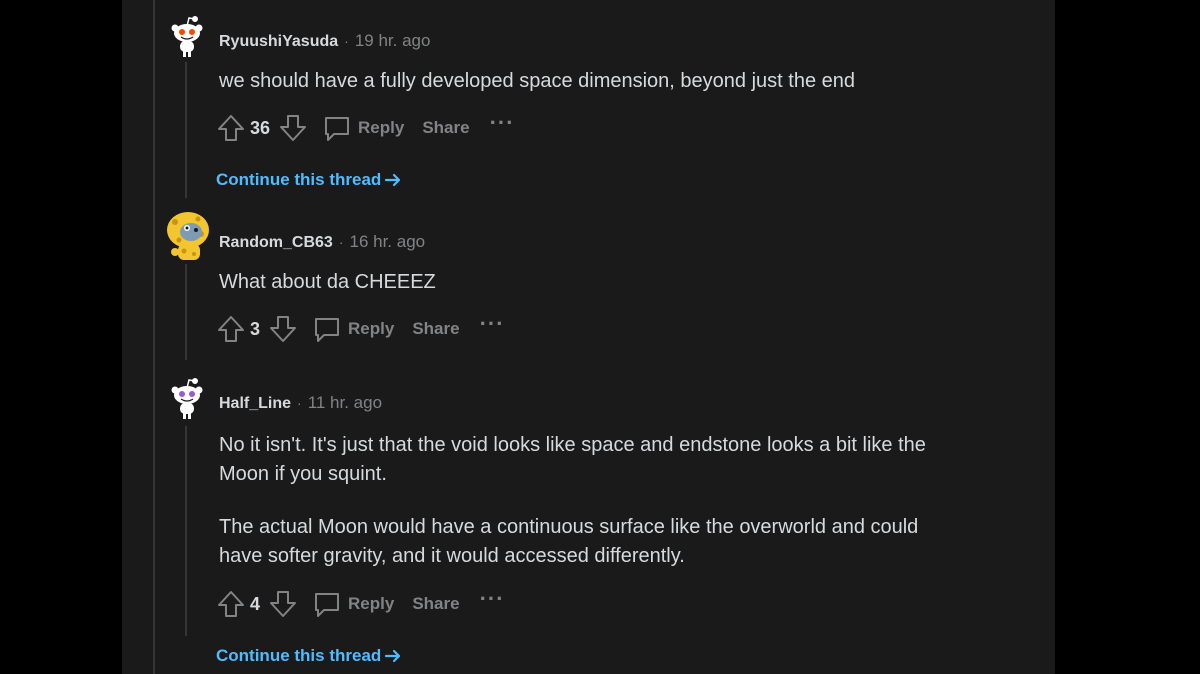 The height and width of the screenshot is (674, 1200). I want to click on comment-meta: Half_Line · 11 hr. ago, so click(300, 403).